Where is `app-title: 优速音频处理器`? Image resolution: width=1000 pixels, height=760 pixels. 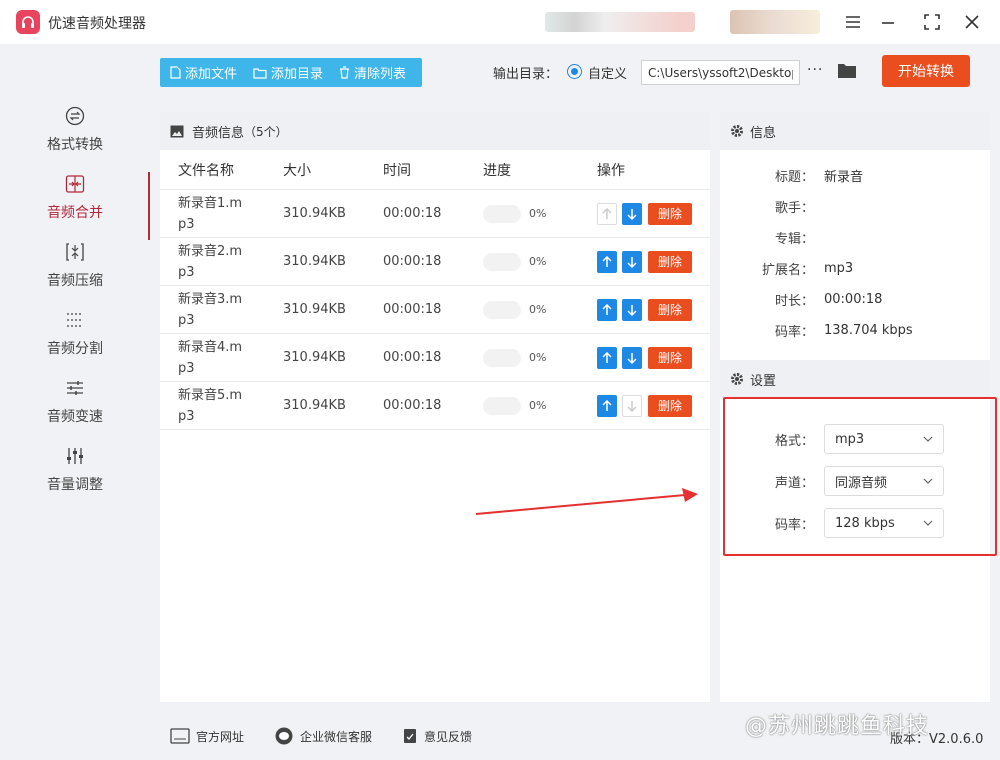 app-title: 优速音频处理器 is located at coordinates (97, 24).